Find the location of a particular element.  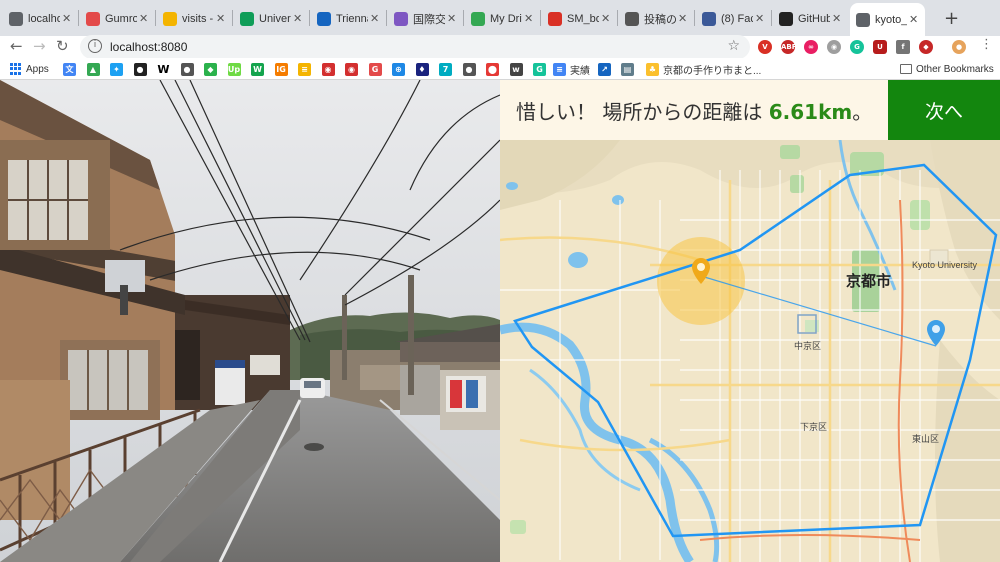

browser-tab: Gumroad✕ is located at coordinates (117, 18).